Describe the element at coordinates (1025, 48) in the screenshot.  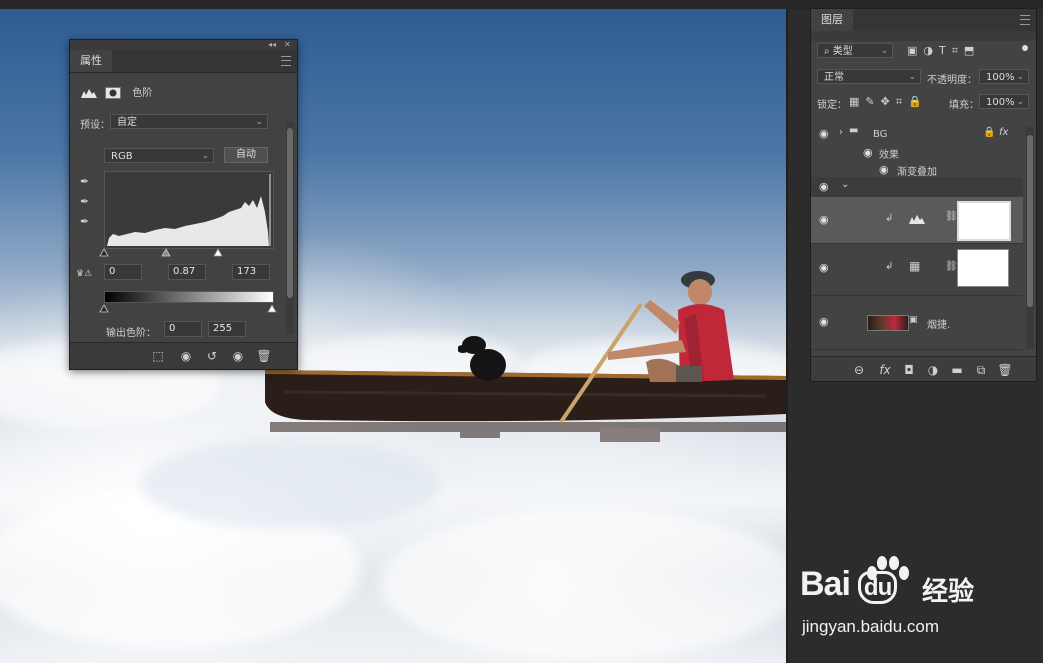
I see `filter-toggle-icon` at that location.